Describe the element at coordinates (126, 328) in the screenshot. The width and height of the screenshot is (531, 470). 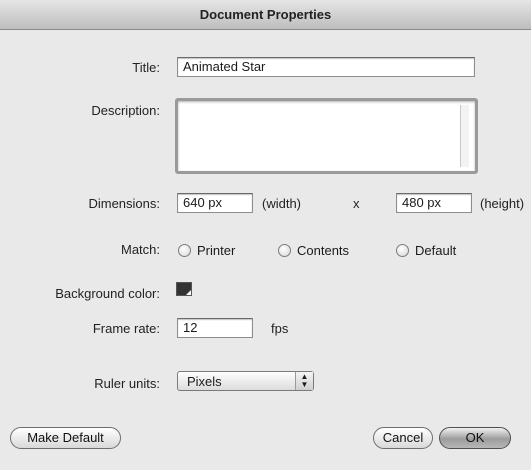
I see `frame-rate-label: Frame rate:` at that location.